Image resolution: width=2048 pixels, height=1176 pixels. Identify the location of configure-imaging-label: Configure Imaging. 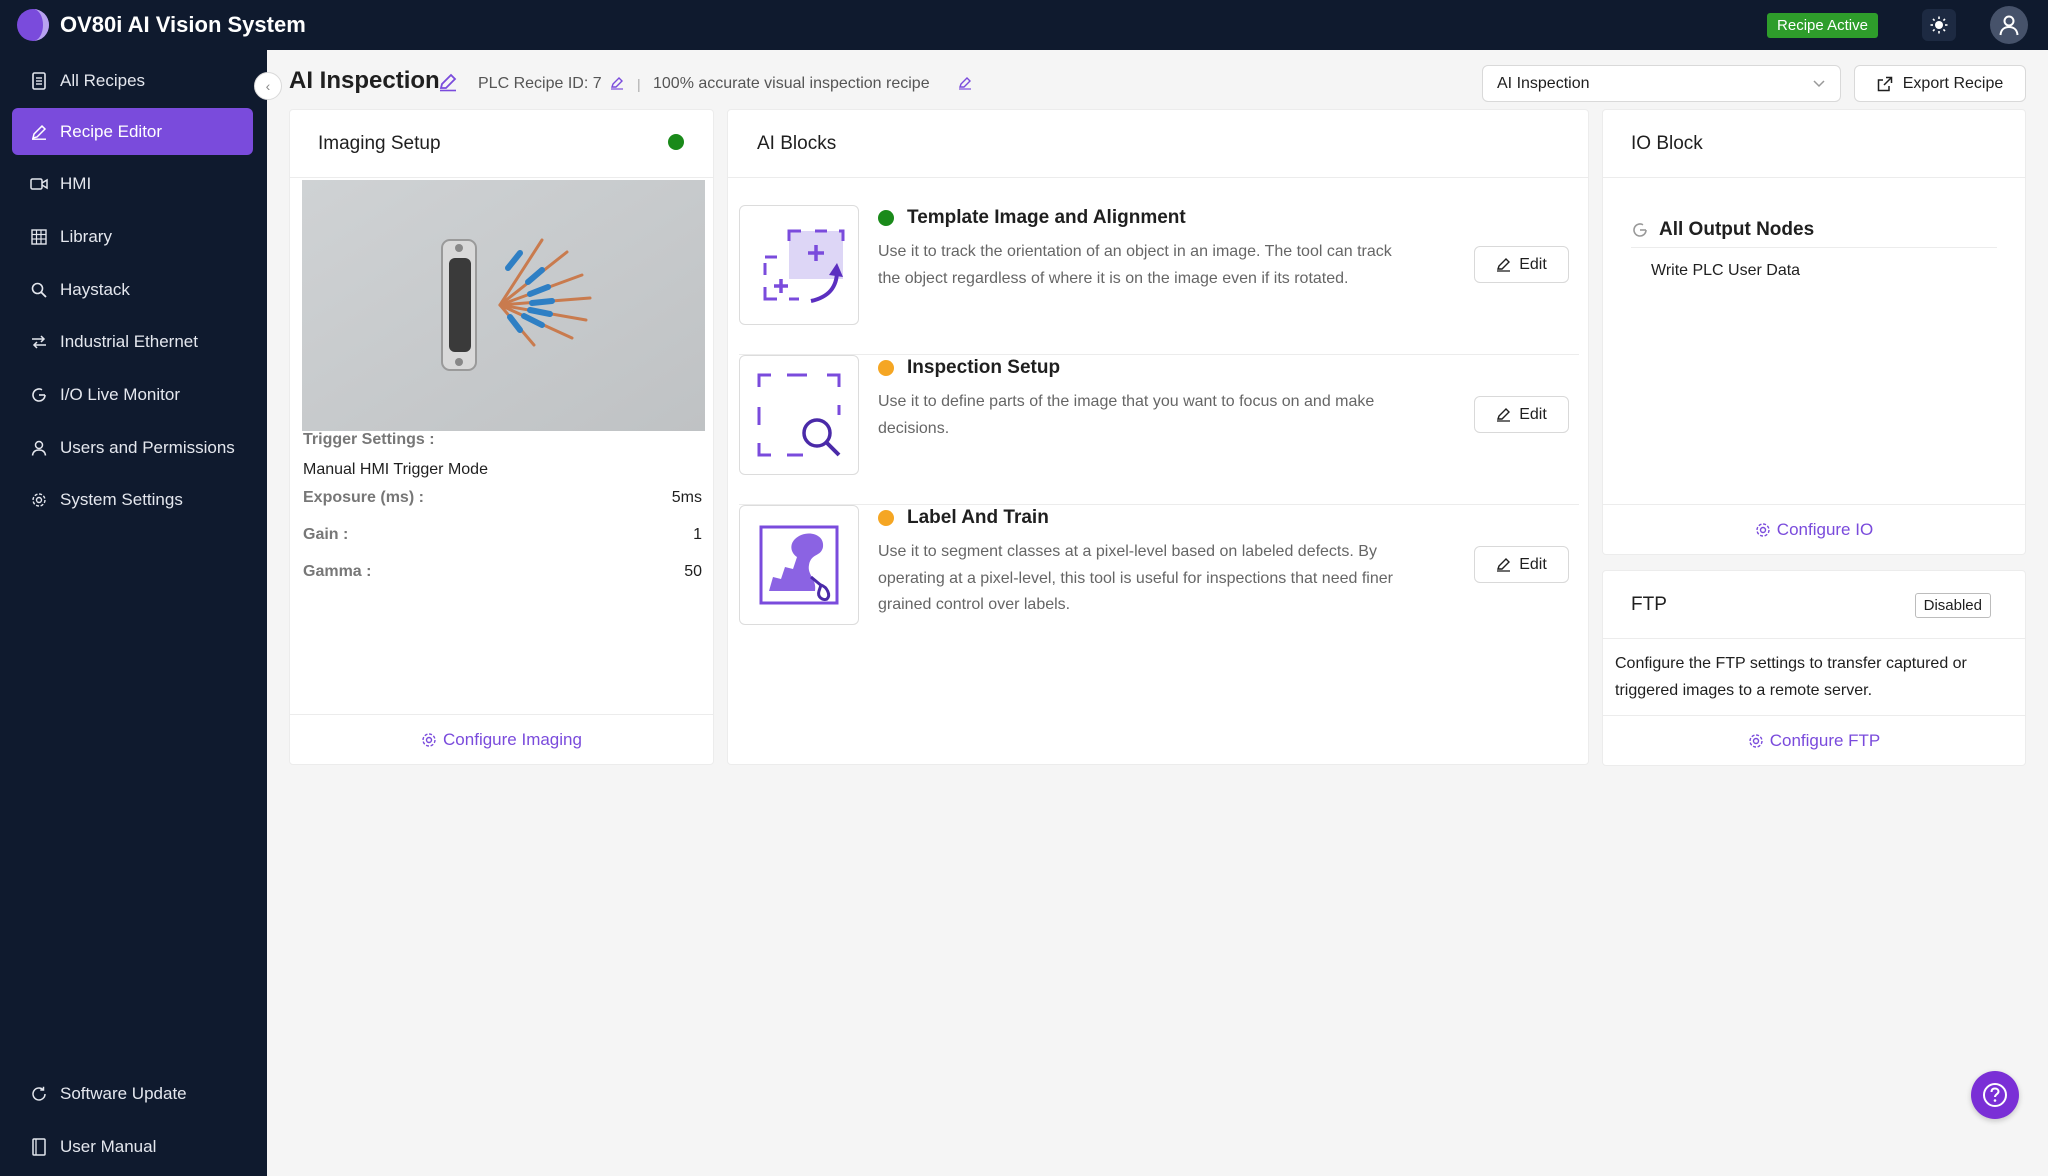
(512, 739).